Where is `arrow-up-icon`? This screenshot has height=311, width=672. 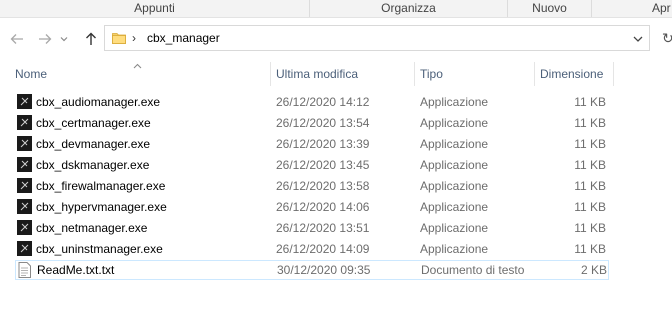 arrow-up-icon is located at coordinates (91, 38).